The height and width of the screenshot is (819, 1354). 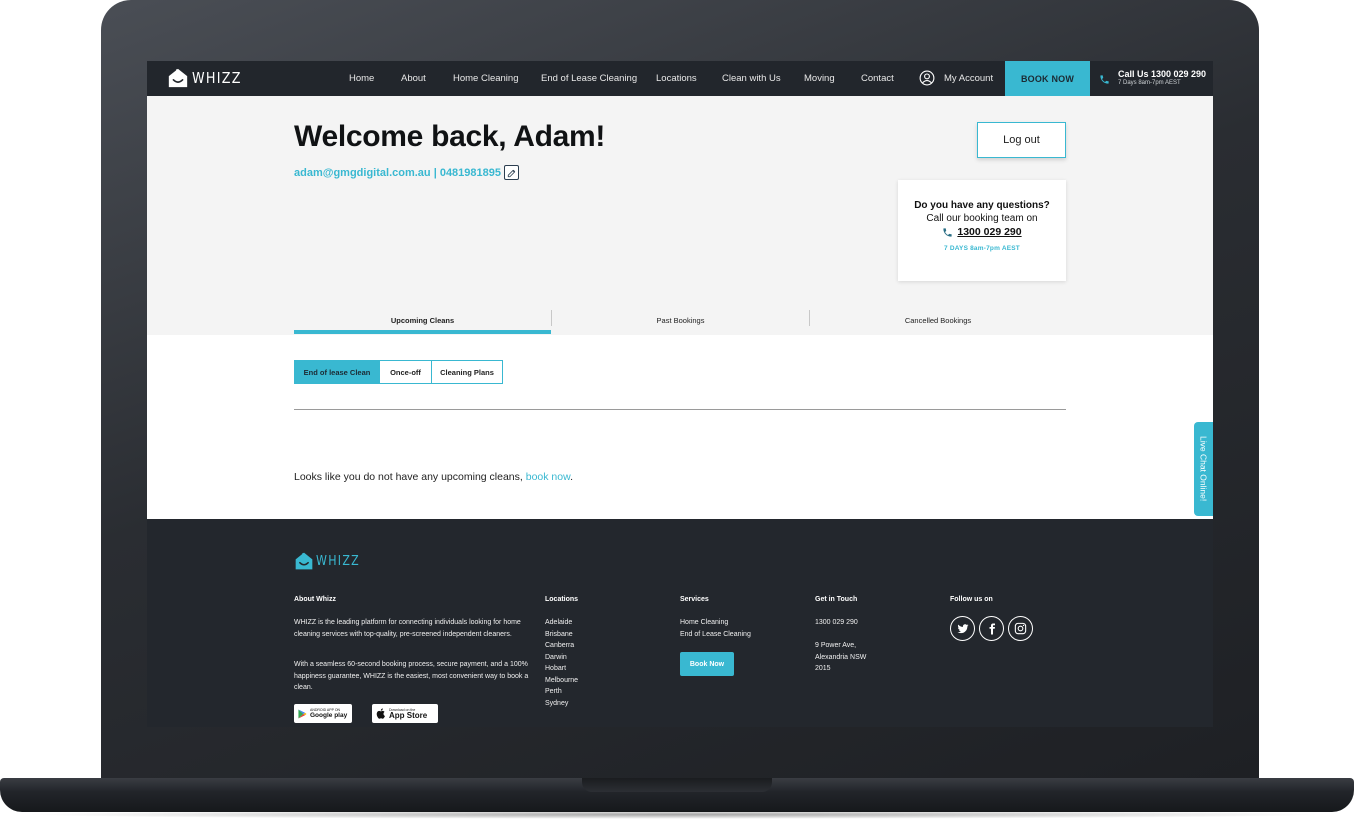 I want to click on instagram-link, so click(x=1020, y=628).